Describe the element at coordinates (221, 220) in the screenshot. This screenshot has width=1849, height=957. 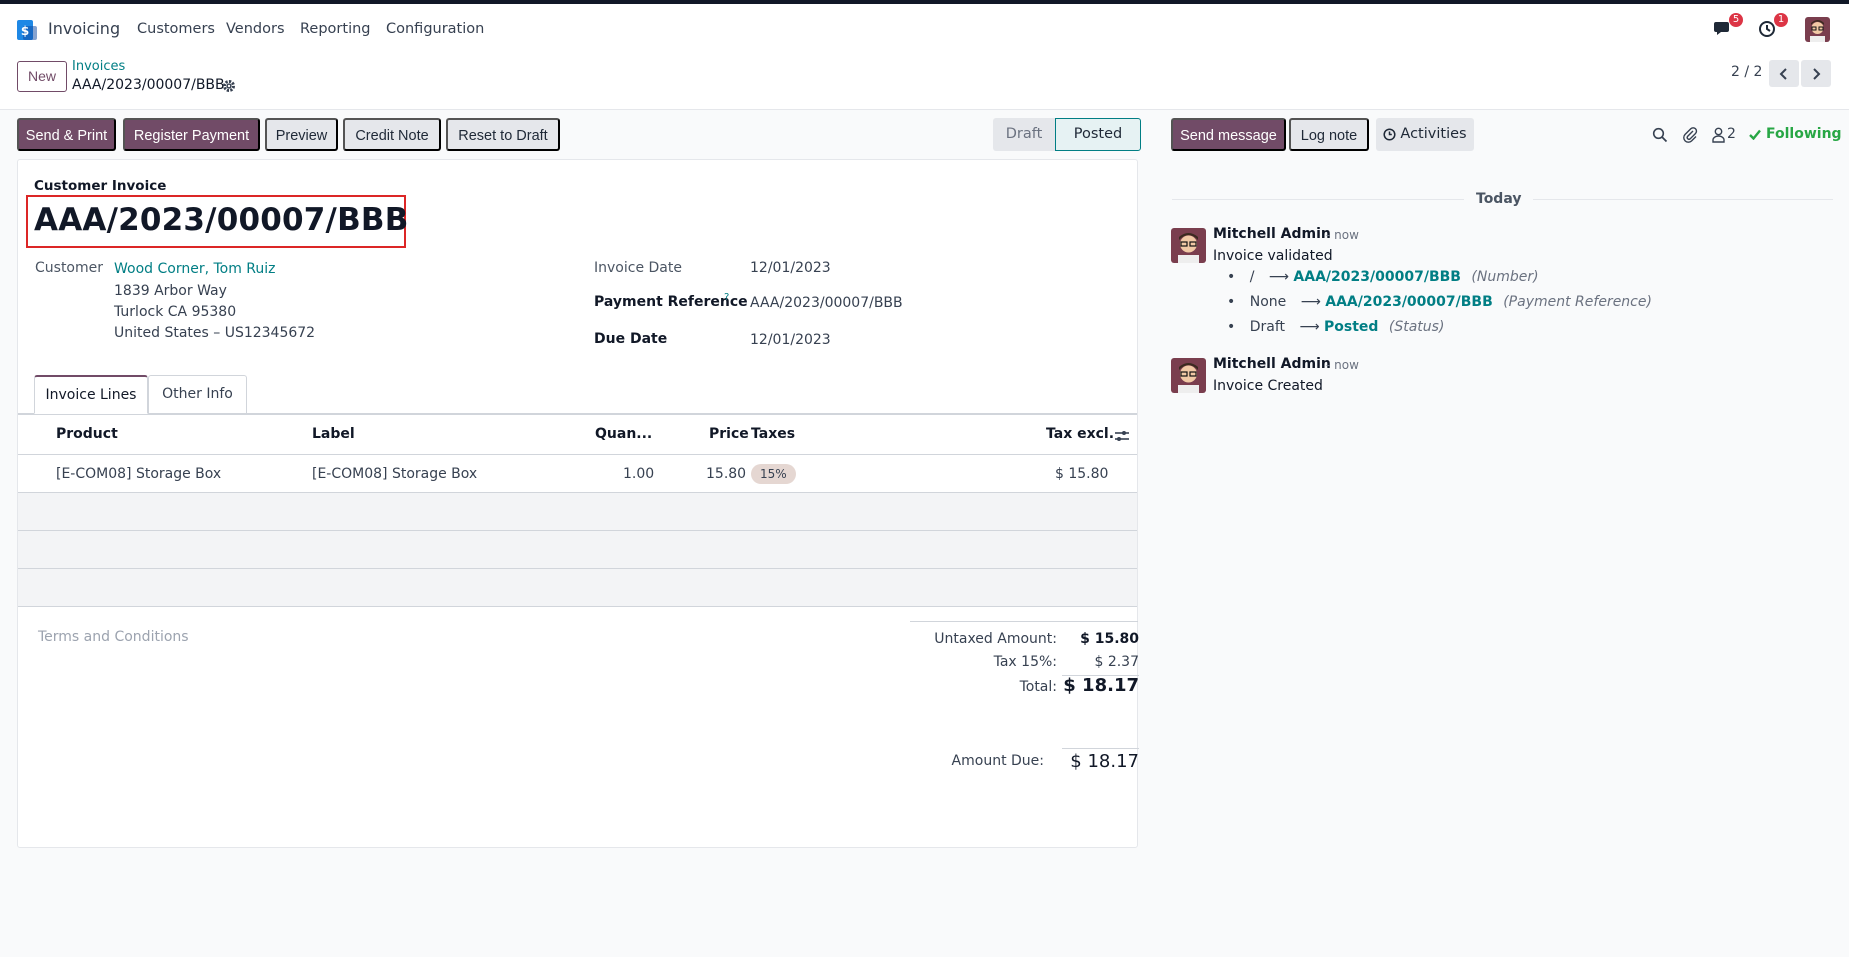
I see `invoice-number-title: AAA/2023/00007/BBB` at that location.